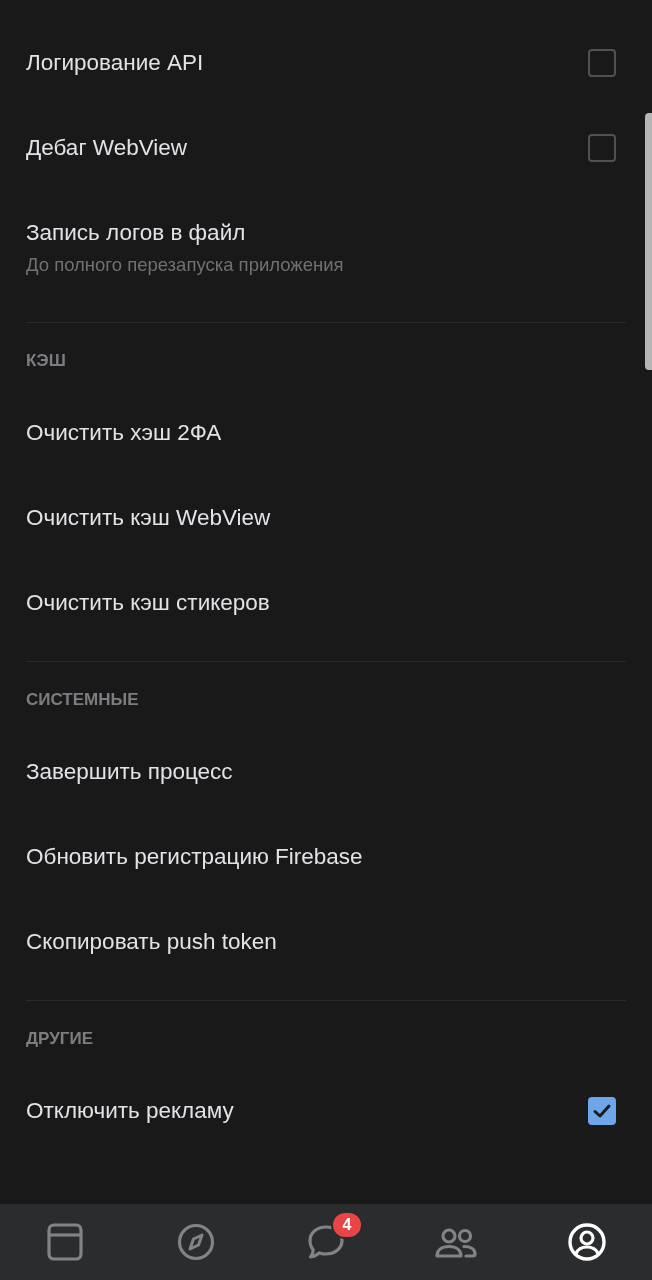 This screenshot has height=1280, width=652. I want to click on setting-title: Скопировать push token, so click(151, 941).